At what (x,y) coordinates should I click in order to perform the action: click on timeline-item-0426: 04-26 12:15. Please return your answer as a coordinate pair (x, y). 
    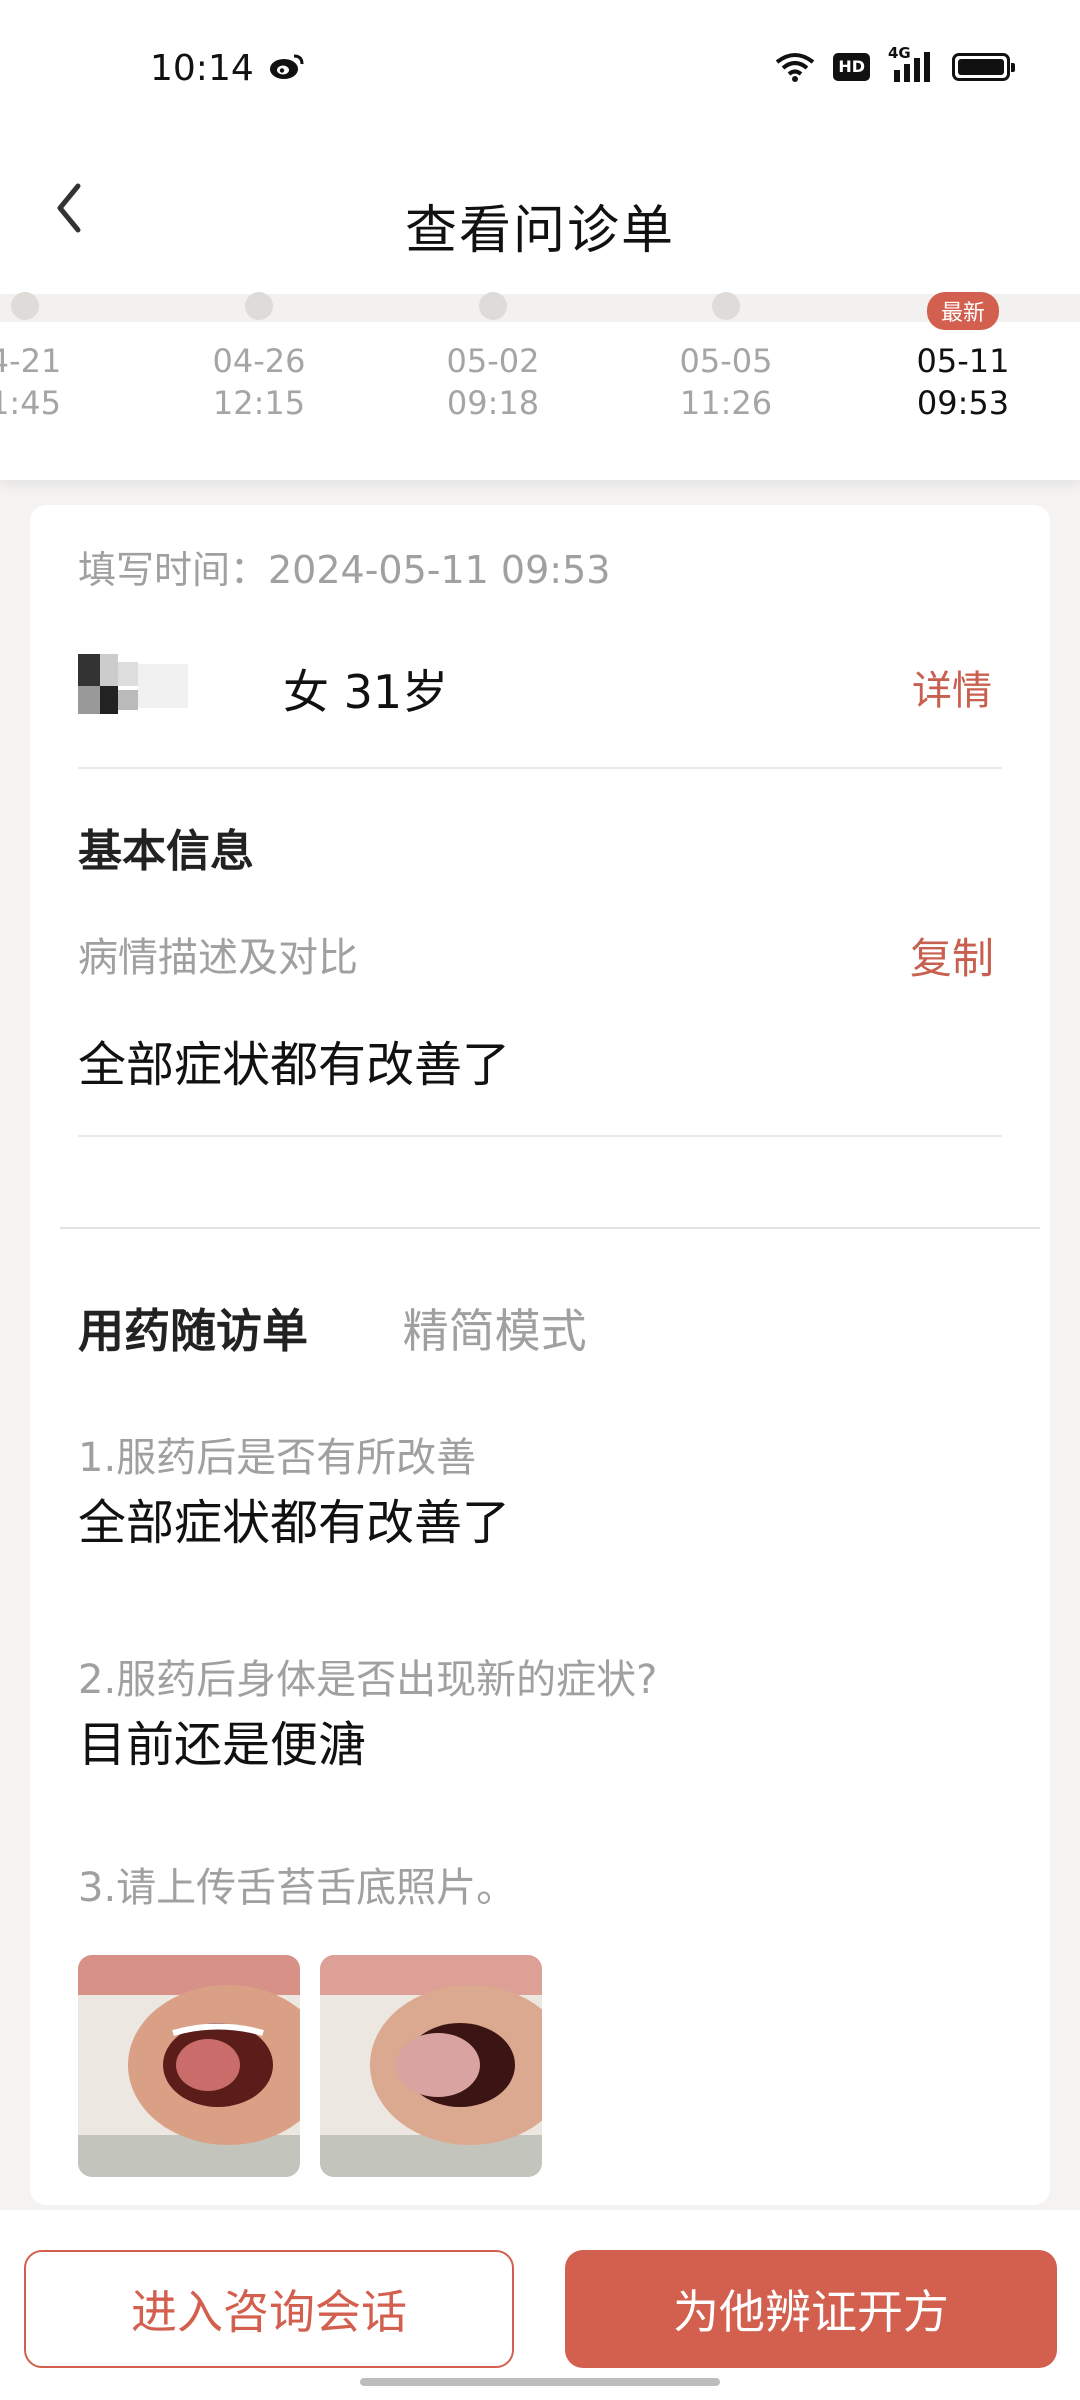
    Looking at the image, I should click on (259, 357).